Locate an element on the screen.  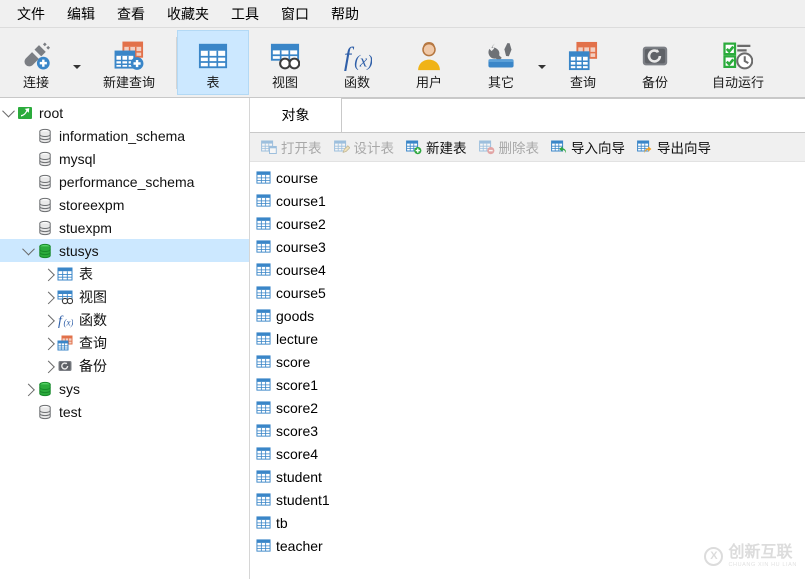
export-wizard-button: 导出向导 is located at coordinates (674, 147).